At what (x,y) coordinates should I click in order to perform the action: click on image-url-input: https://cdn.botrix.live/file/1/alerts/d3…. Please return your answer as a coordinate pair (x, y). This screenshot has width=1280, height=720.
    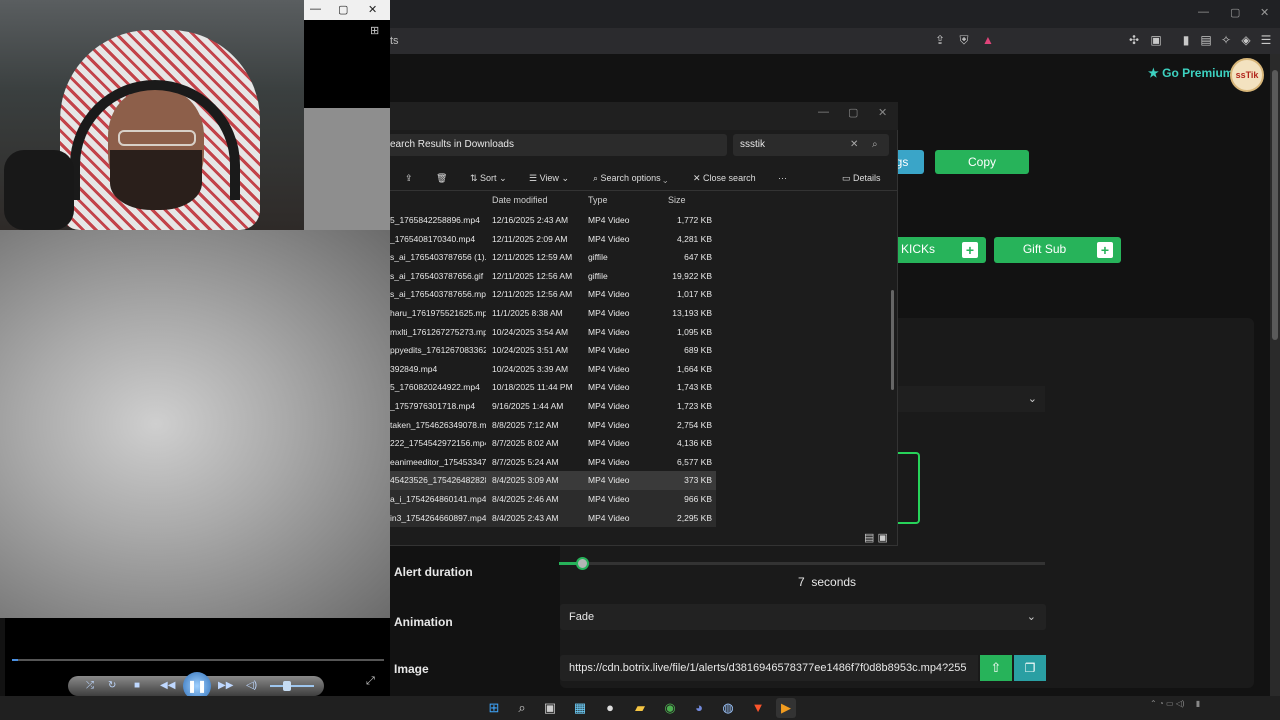
    Looking at the image, I should click on (769, 668).